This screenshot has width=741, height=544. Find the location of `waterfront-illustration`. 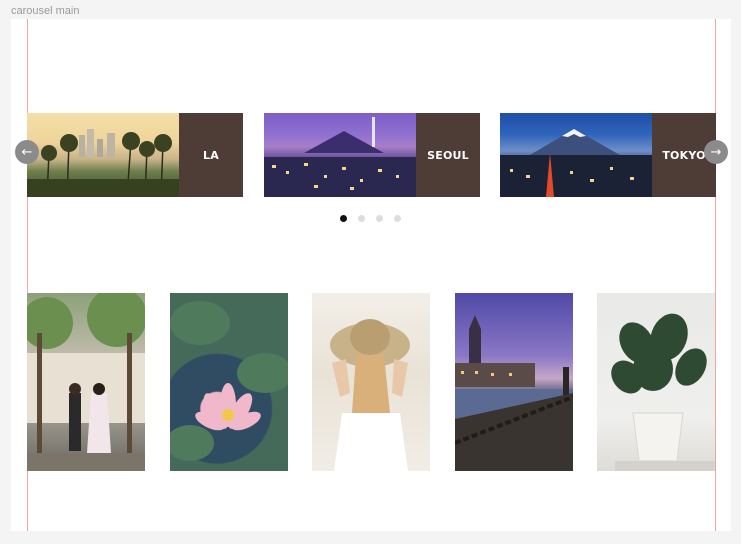

waterfront-illustration is located at coordinates (514, 393).